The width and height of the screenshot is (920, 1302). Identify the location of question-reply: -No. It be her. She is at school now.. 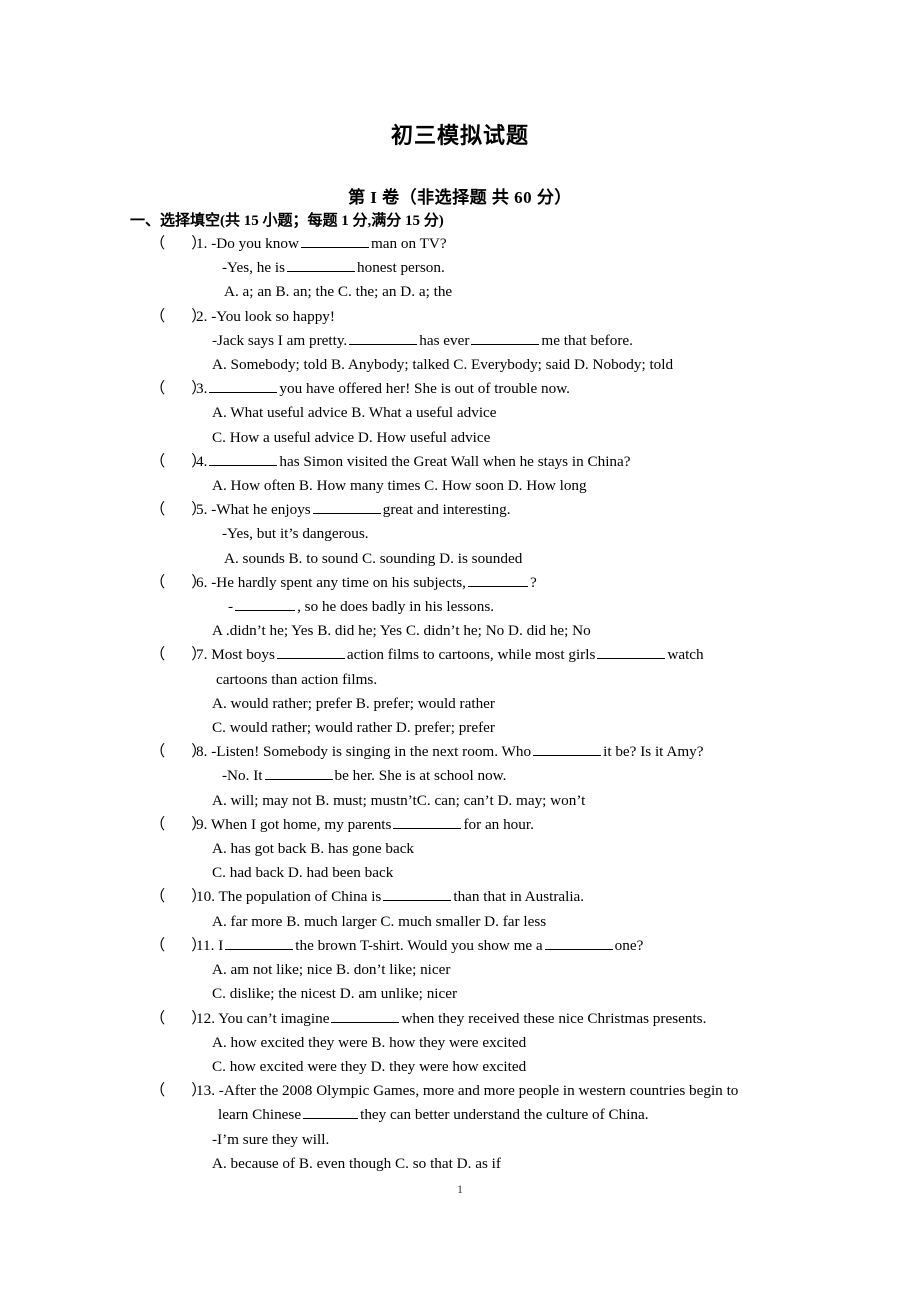
(480, 776).